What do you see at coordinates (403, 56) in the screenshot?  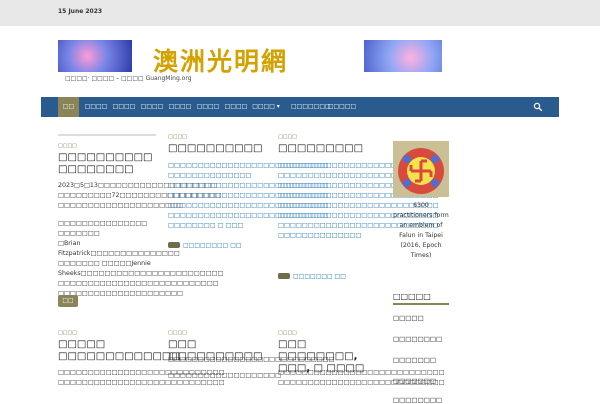 I see `lotus-right-image` at bounding box center [403, 56].